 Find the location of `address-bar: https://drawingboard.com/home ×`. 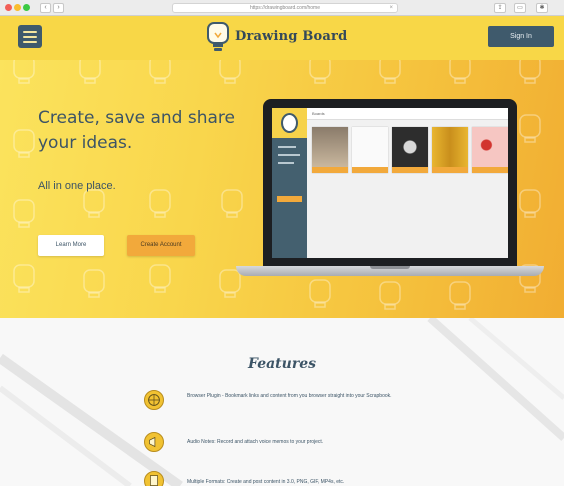

address-bar: https://drawingboard.com/home × is located at coordinates (285, 8).